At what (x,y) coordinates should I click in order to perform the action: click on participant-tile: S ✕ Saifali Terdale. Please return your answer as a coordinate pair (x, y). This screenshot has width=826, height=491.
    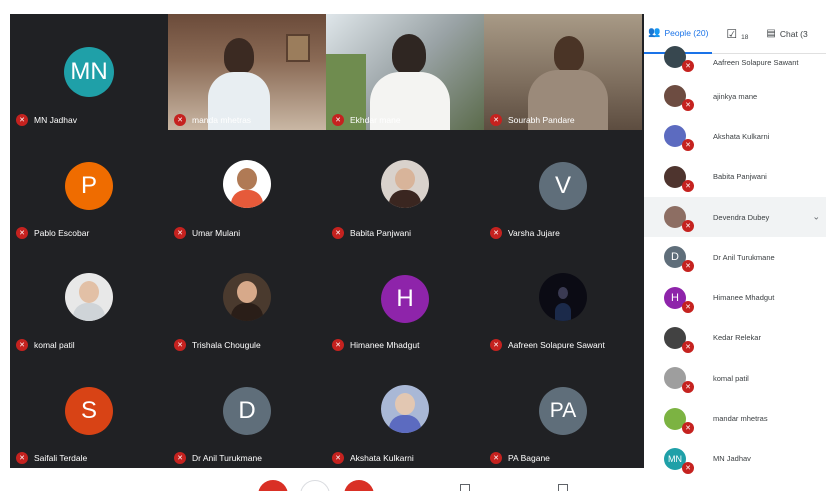
    Looking at the image, I should click on (89, 411).